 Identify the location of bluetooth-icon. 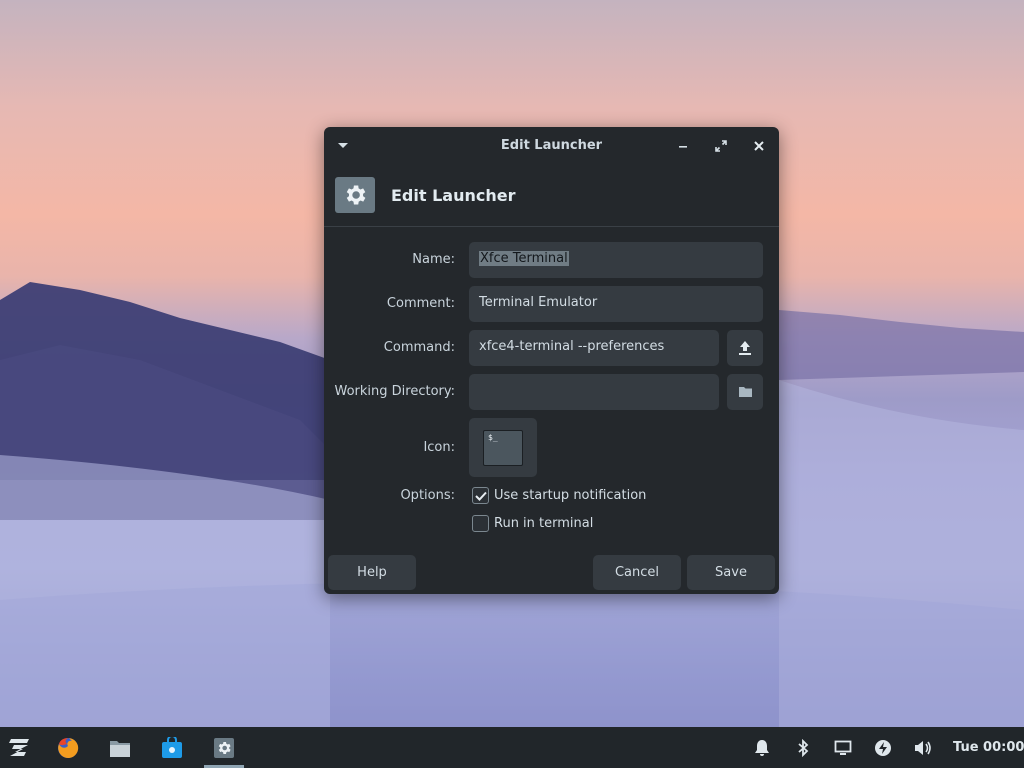
(803, 747).